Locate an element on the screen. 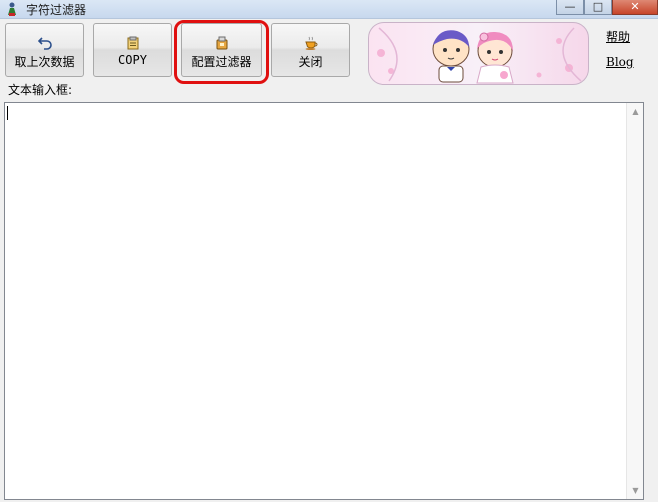  text-input-label: 文本输入框: is located at coordinates (40, 90).